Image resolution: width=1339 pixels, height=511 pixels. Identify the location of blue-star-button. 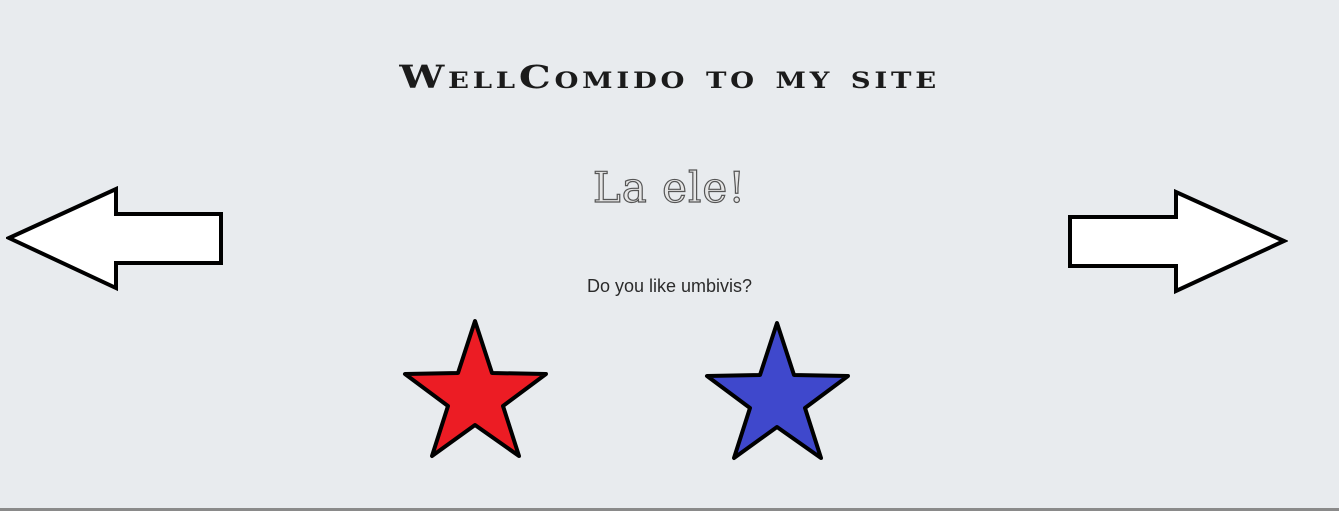
(779, 393).